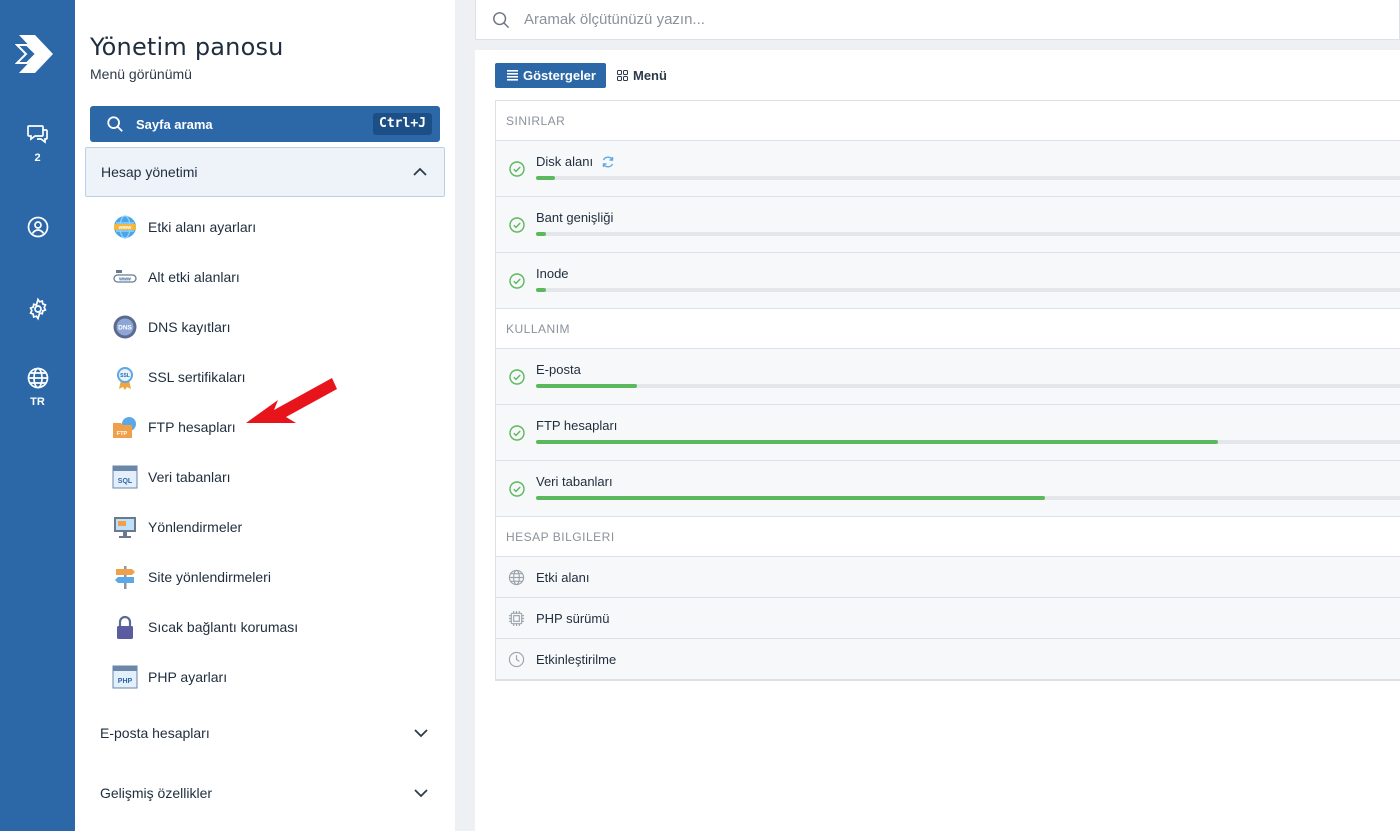 The width and height of the screenshot is (1400, 831). What do you see at coordinates (573, 618) in the screenshot?
I see `info-label: PHP sürümü` at bounding box center [573, 618].